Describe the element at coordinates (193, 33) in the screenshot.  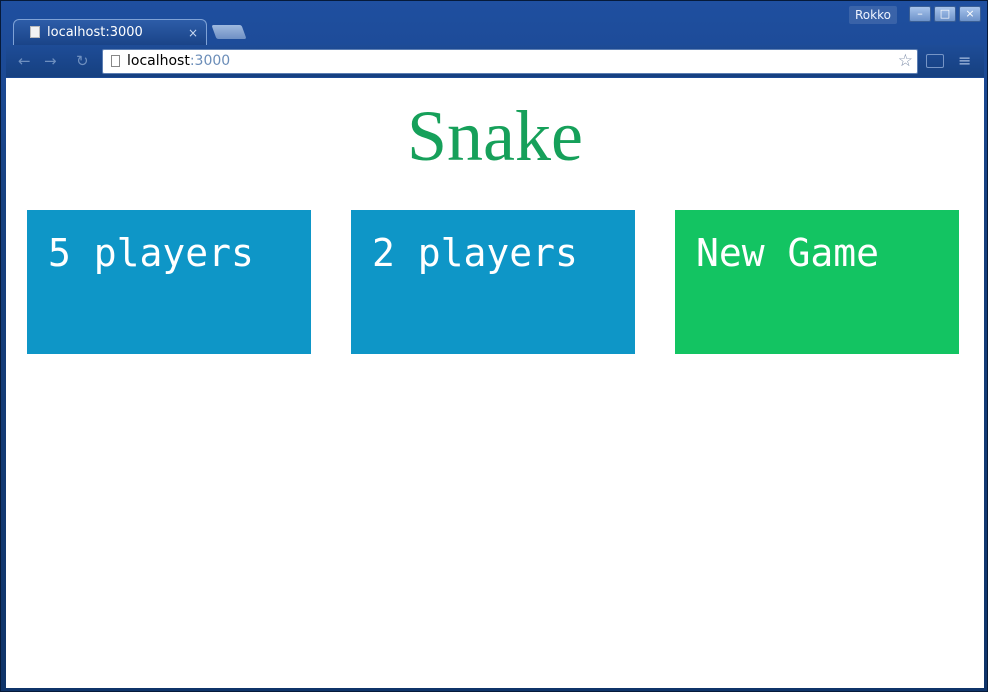
I see `tab-close-icon: ×` at that location.